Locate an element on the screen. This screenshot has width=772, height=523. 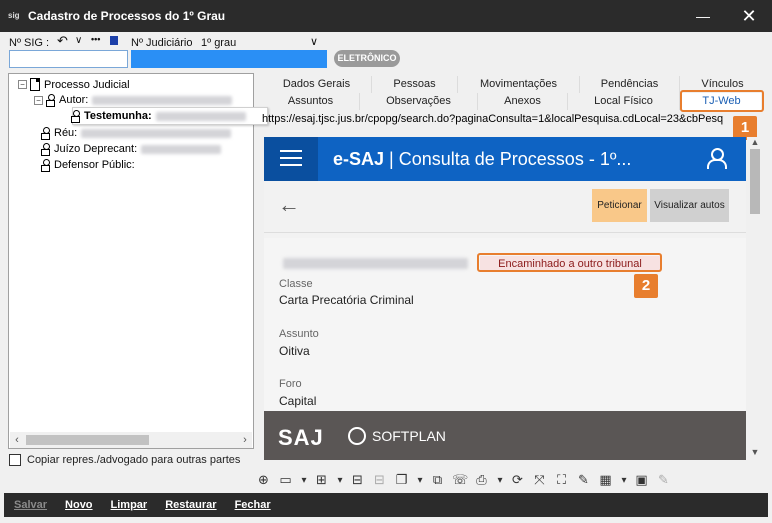
tab-observacoes: Observações is located at coordinates (419, 101).